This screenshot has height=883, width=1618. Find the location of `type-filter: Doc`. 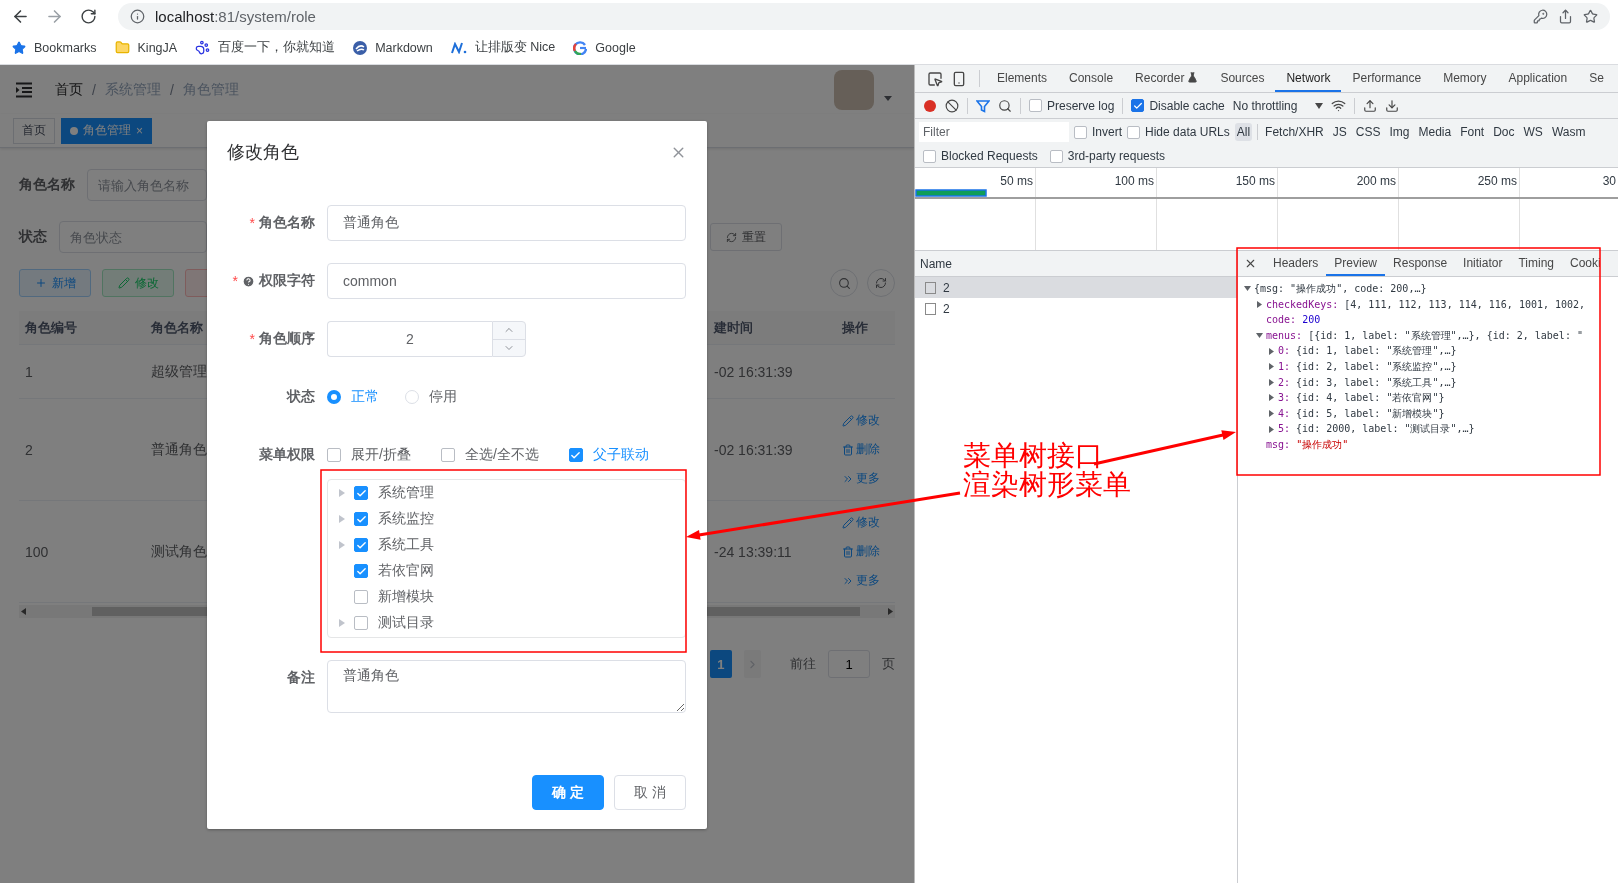

type-filter: Doc is located at coordinates (1504, 132).